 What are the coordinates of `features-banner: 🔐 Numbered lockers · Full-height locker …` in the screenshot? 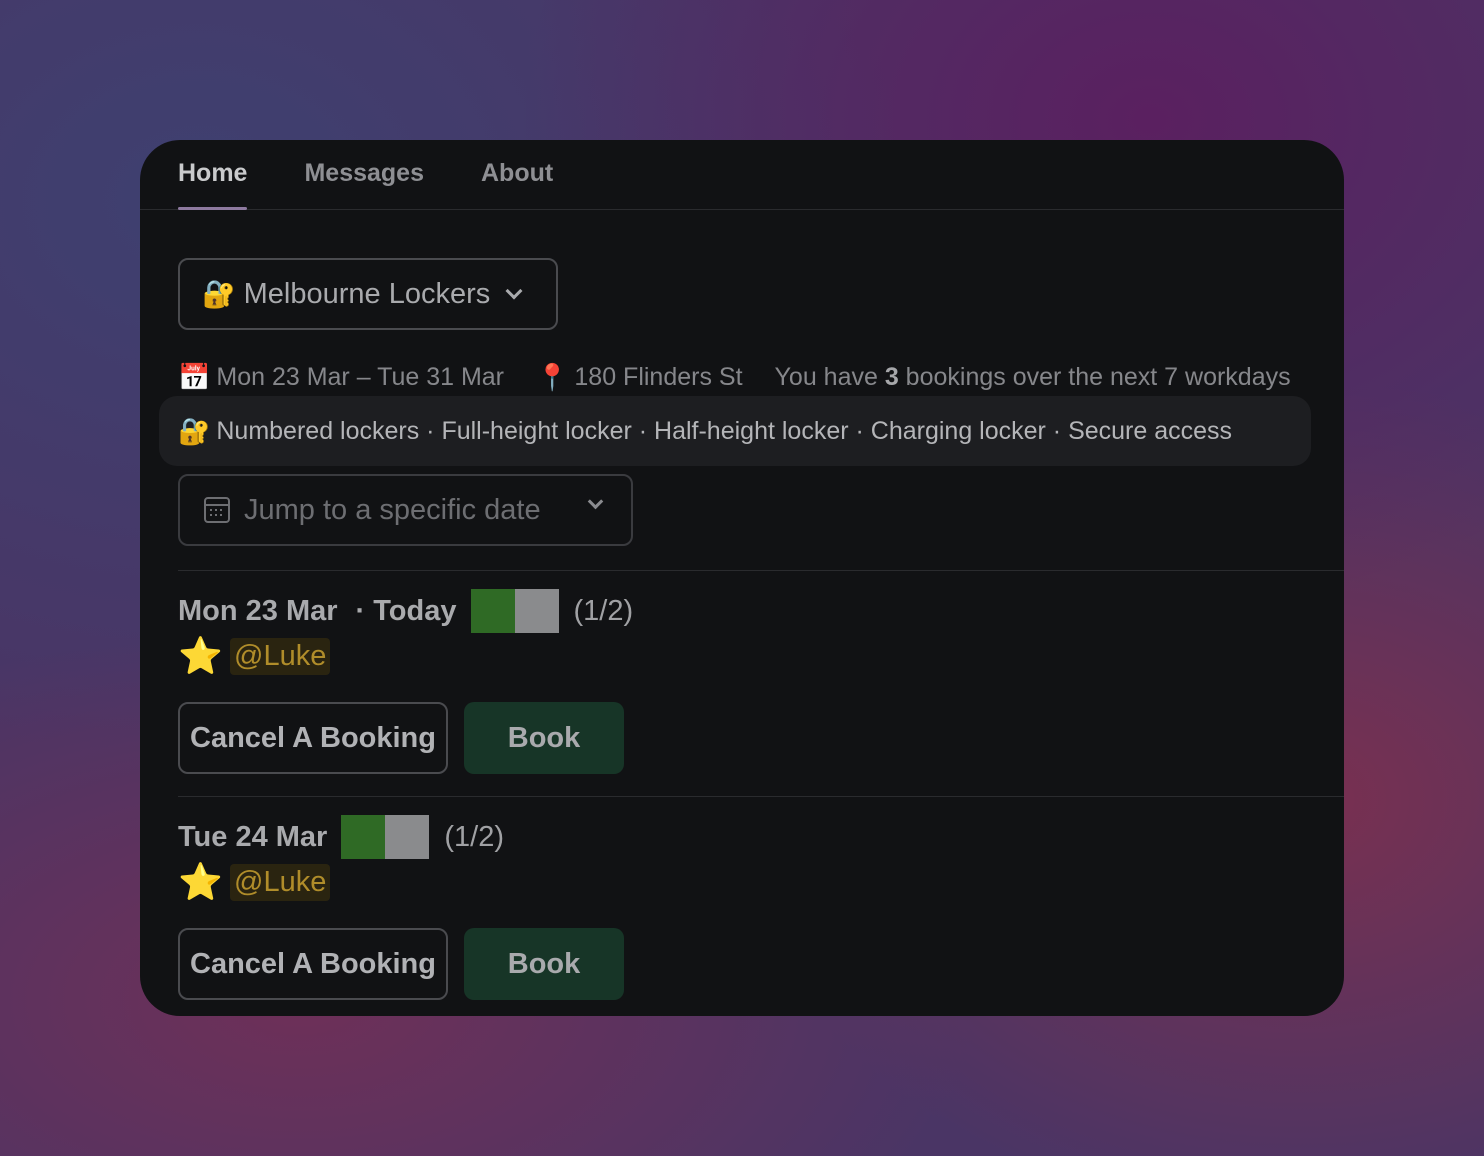 It's located at (735, 431).